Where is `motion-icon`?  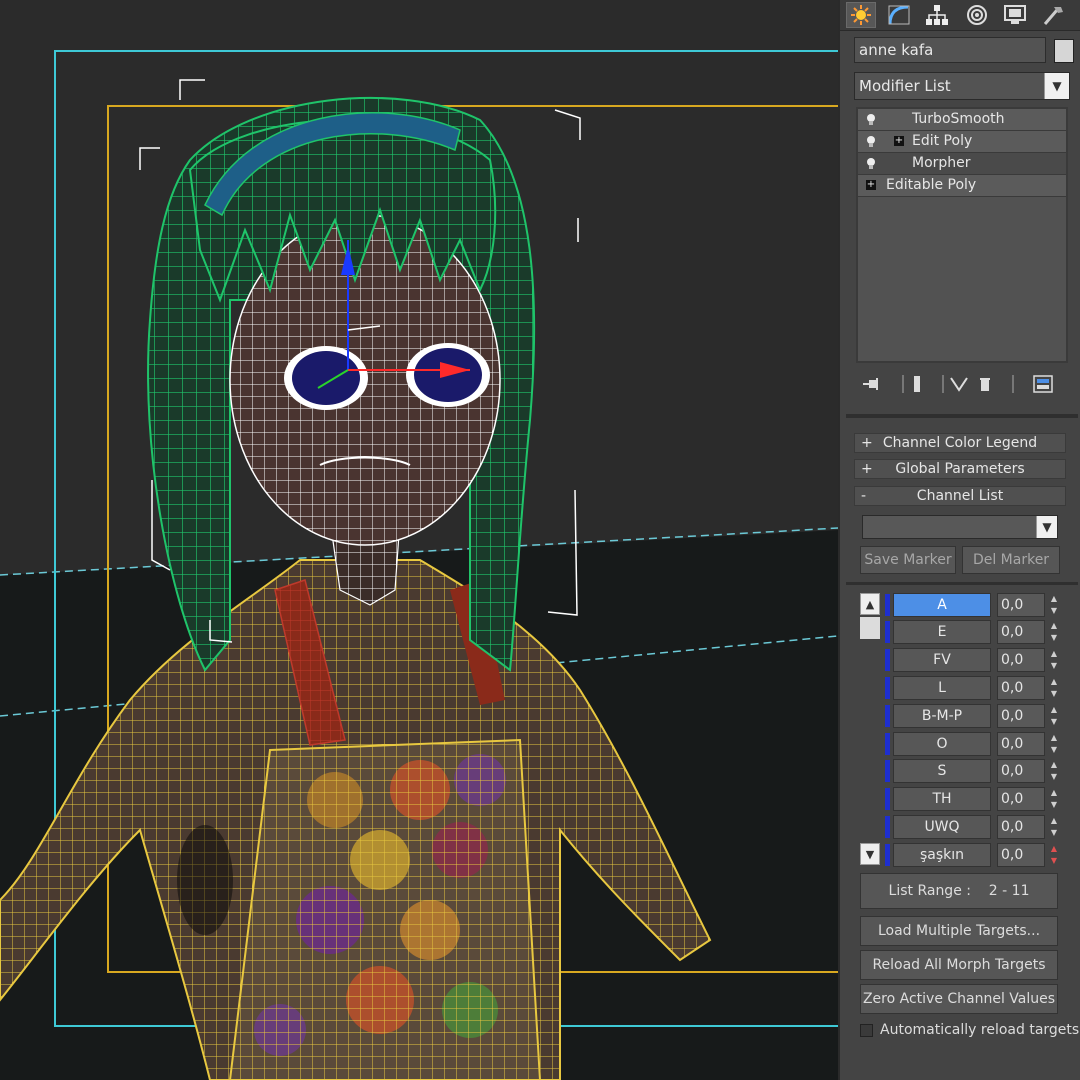 motion-icon is located at coordinates (977, 15).